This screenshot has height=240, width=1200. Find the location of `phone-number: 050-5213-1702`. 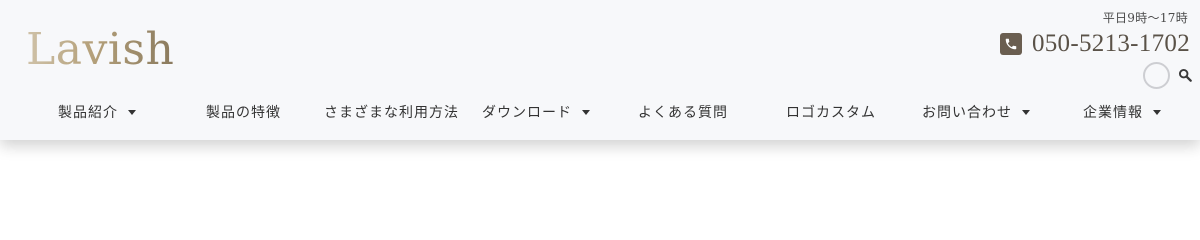

phone-number: 050-5213-1702 is located at coordinates (1111, 44).